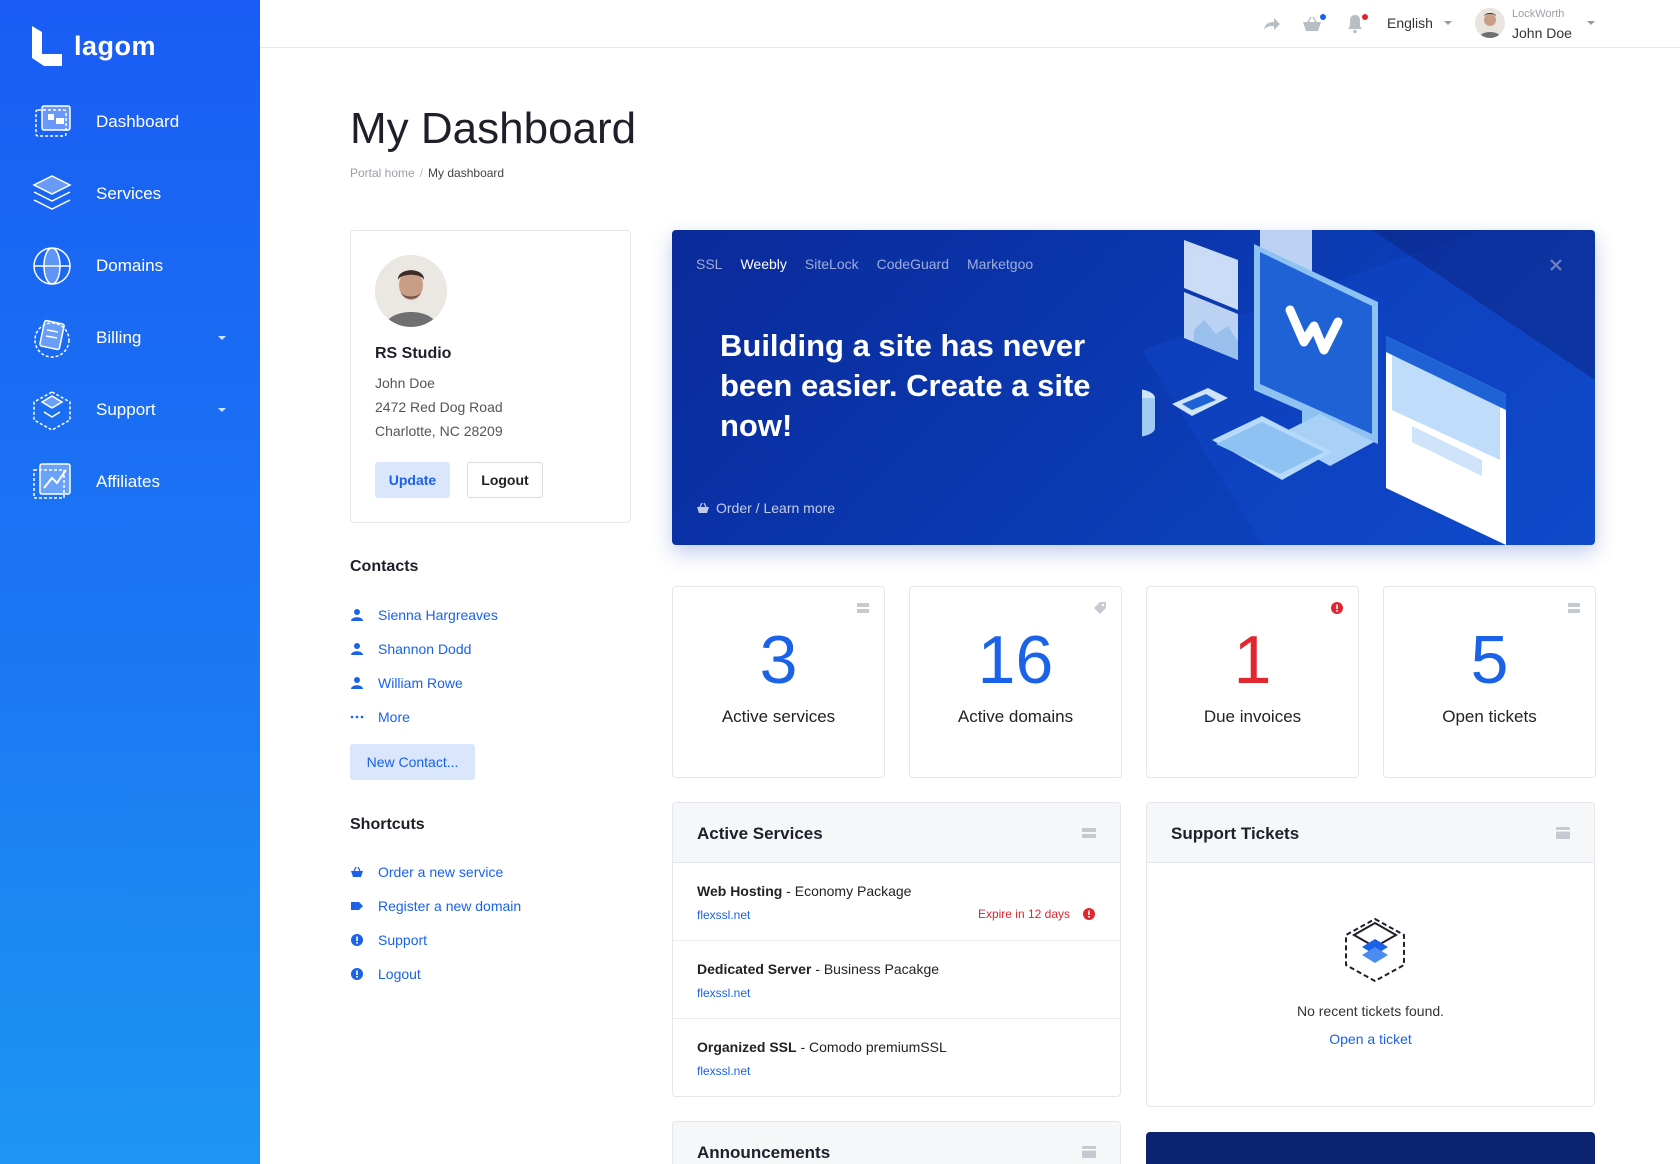 This screenshot has width=1680, height=1164. I want to click on shortcut-support: Support, so click(388, 940).